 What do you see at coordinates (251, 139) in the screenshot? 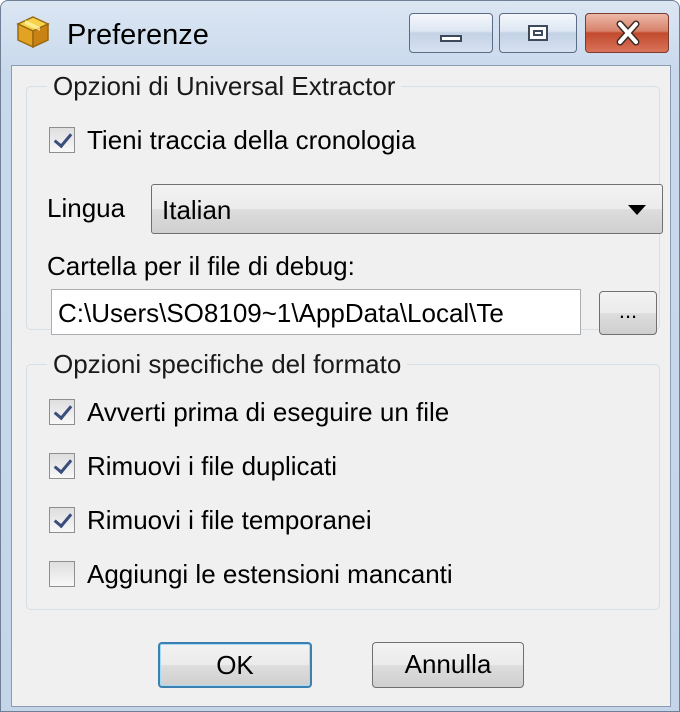
I see `history-label: Tieni traccia della cronologia` at bounding box center [251, 139].